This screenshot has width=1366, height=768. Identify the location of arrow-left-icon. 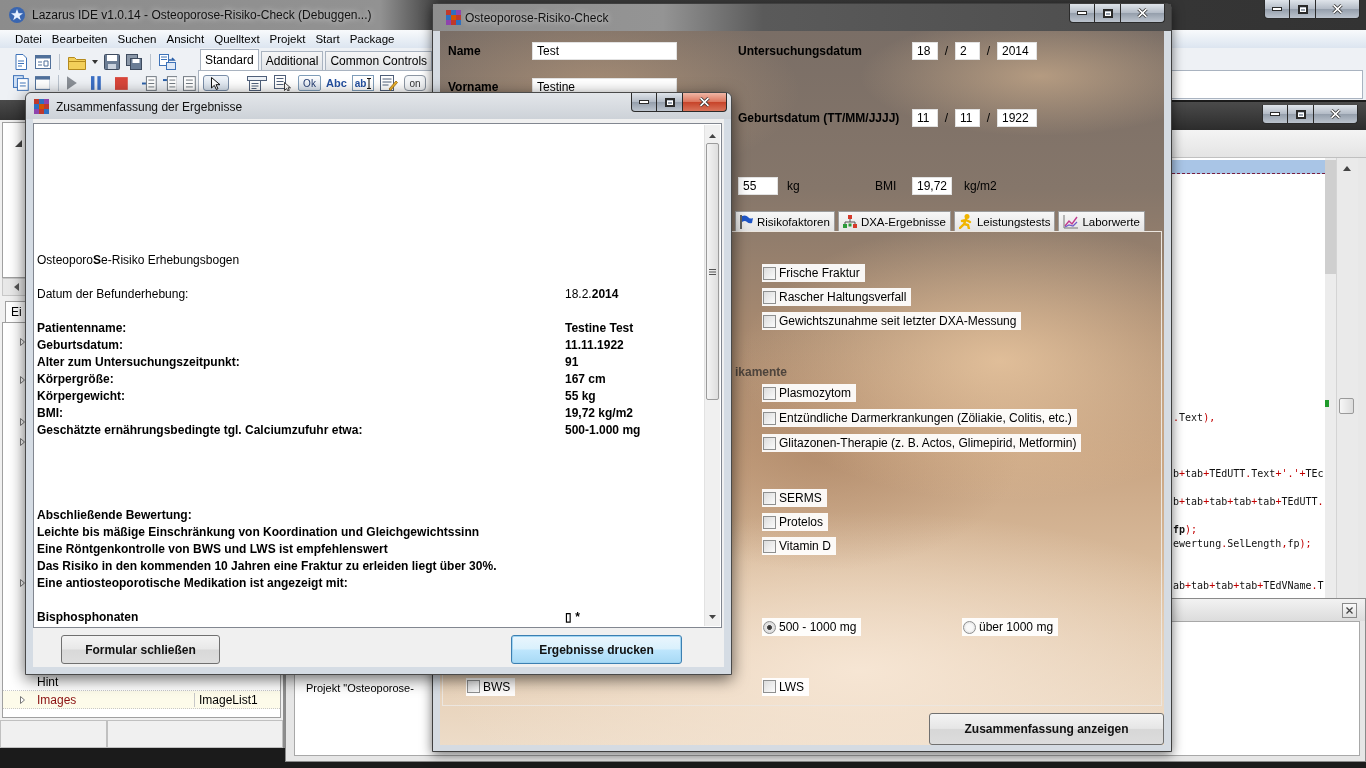
(16, 287).